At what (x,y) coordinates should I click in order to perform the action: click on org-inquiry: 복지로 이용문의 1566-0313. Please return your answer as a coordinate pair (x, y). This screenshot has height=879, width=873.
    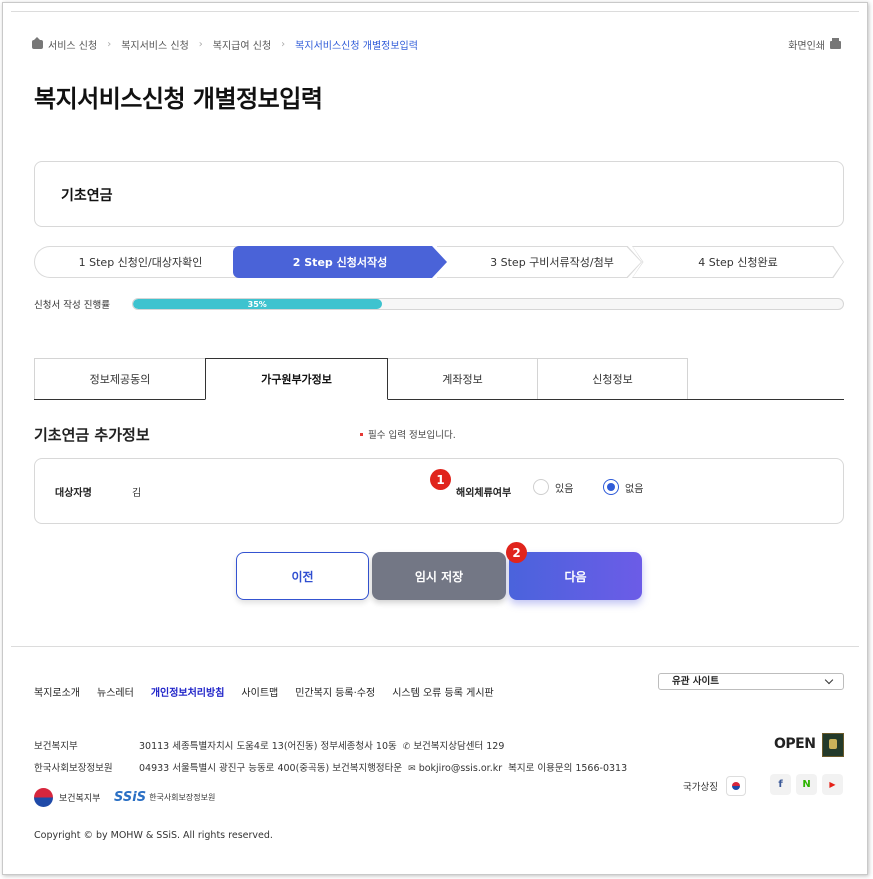
    Looking at the image, I should click on (568, 768).